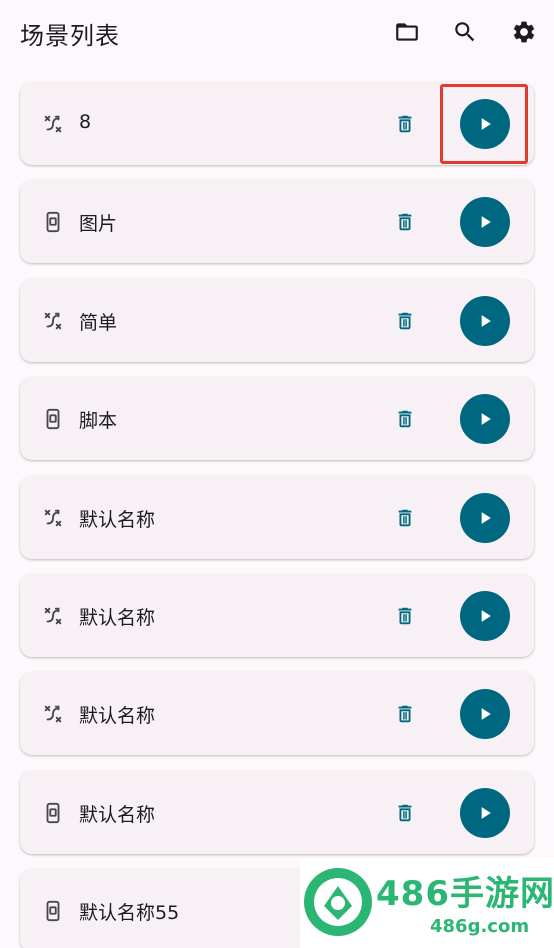 This screenshot has width=554, height=948. What do you see at coordinates (480, 926) in the screenshot?
I see `watermark-url: 486g.com` at bounding box center [480, 926].